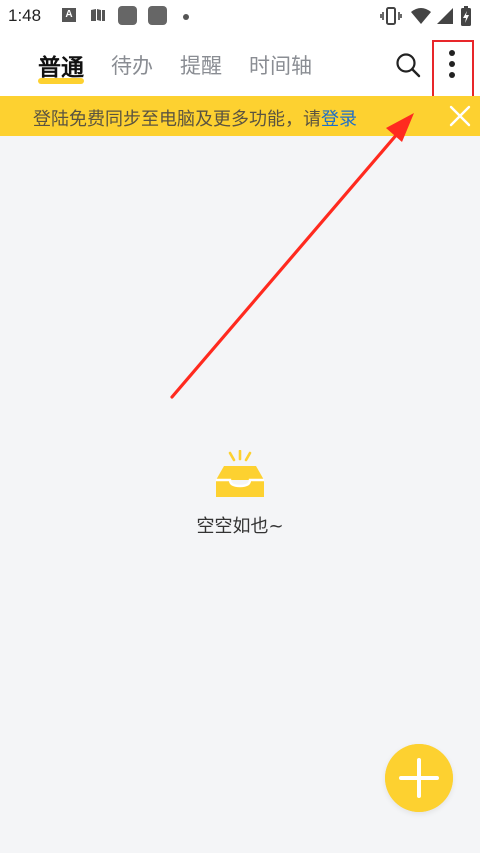  I want to click on close-icon, so click(460, 116).